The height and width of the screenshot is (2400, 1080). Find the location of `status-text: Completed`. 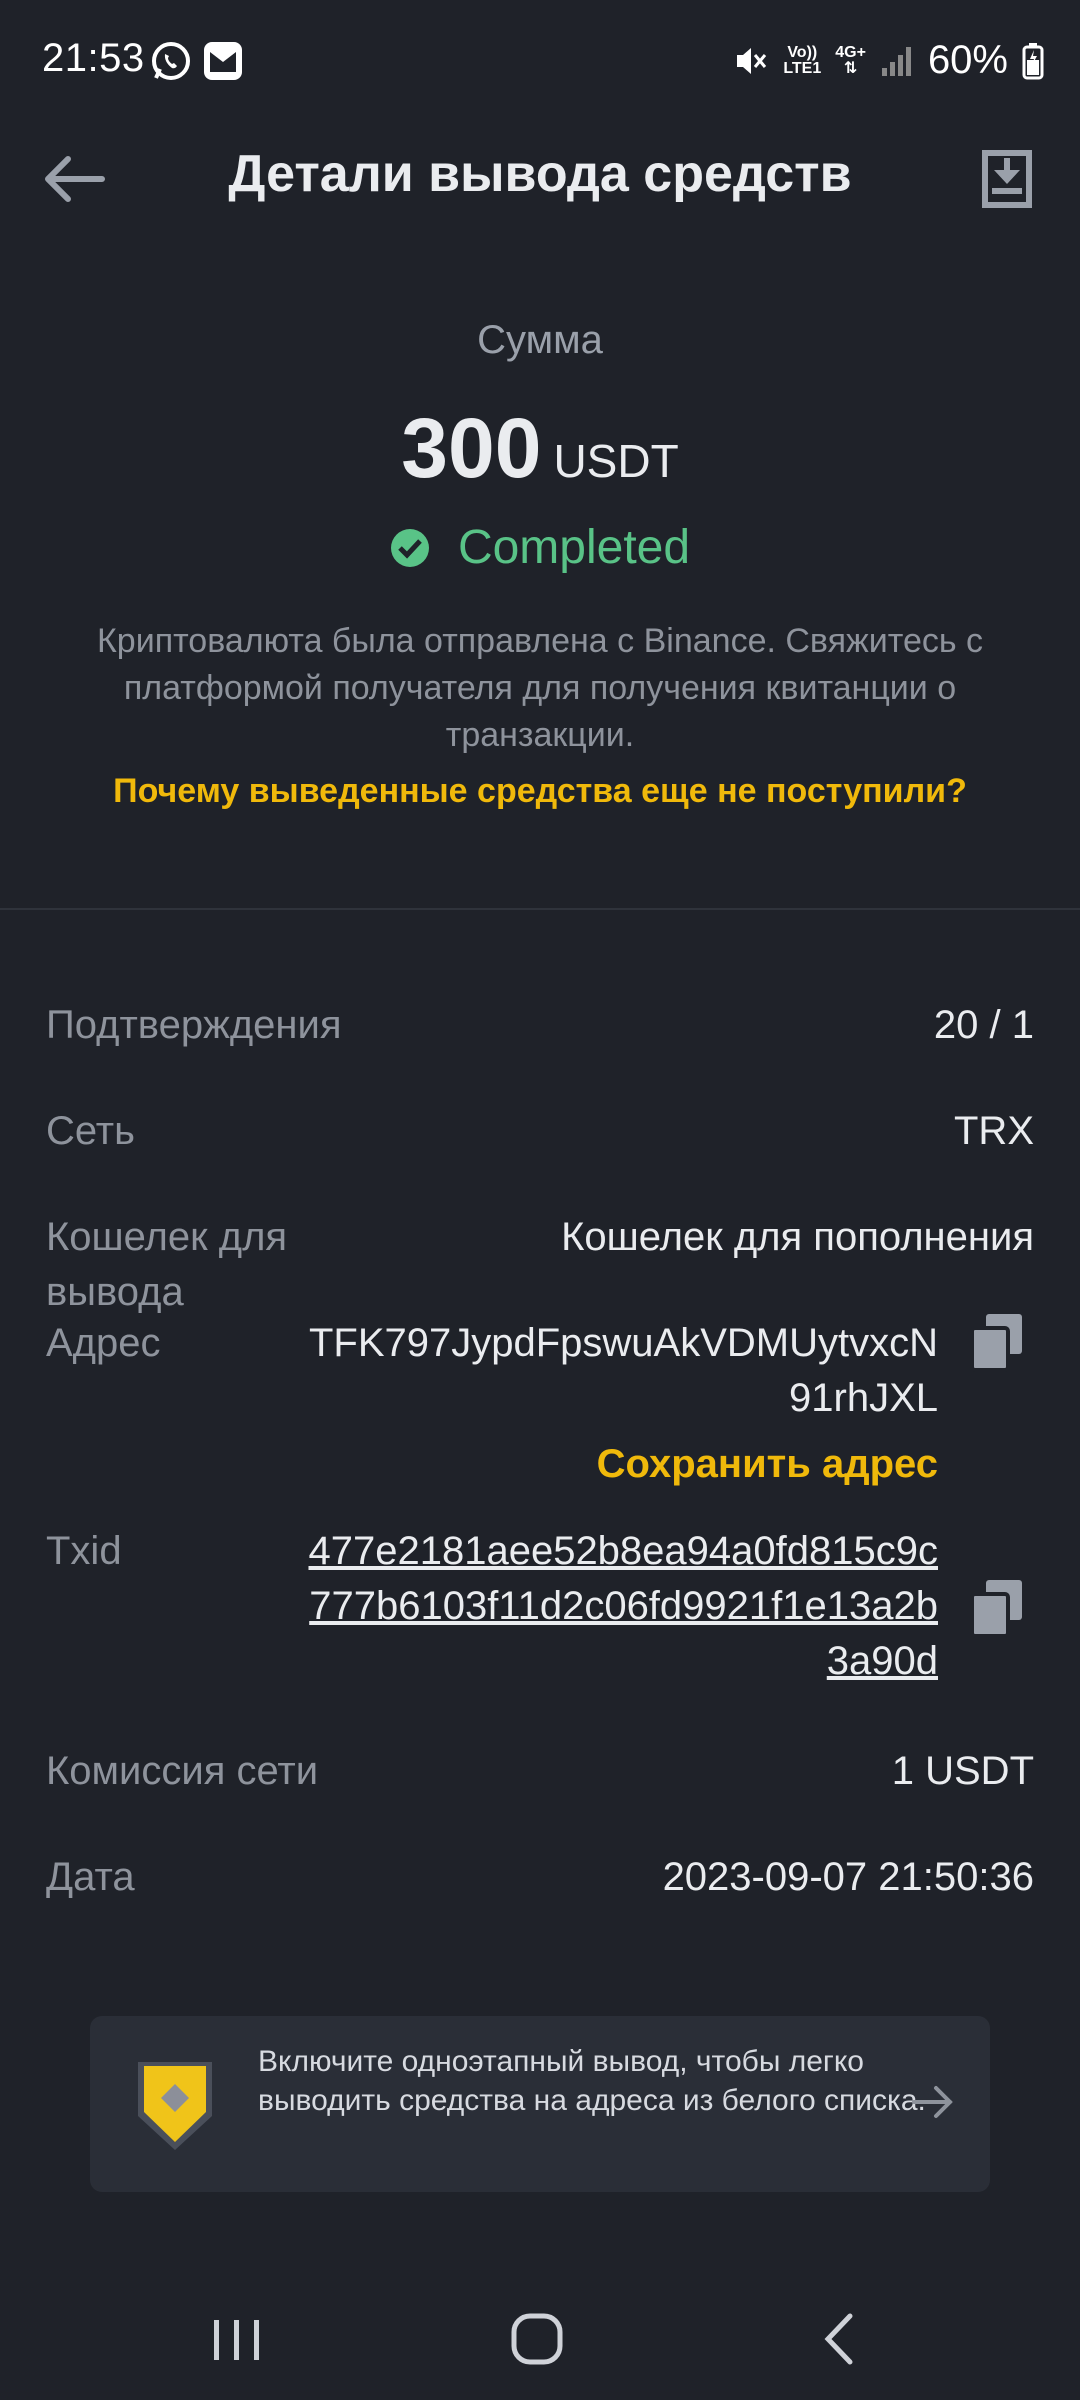

status-text: Completed is located at coordinates (574, 547).